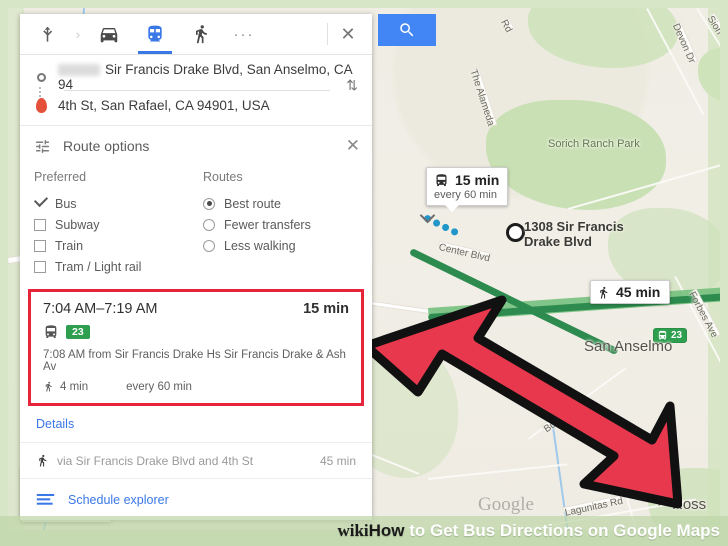  What do you see at coordinates (42, 146) in the screenshot?
I see `tune-sliders-icon` at bounding box center [42, 146].